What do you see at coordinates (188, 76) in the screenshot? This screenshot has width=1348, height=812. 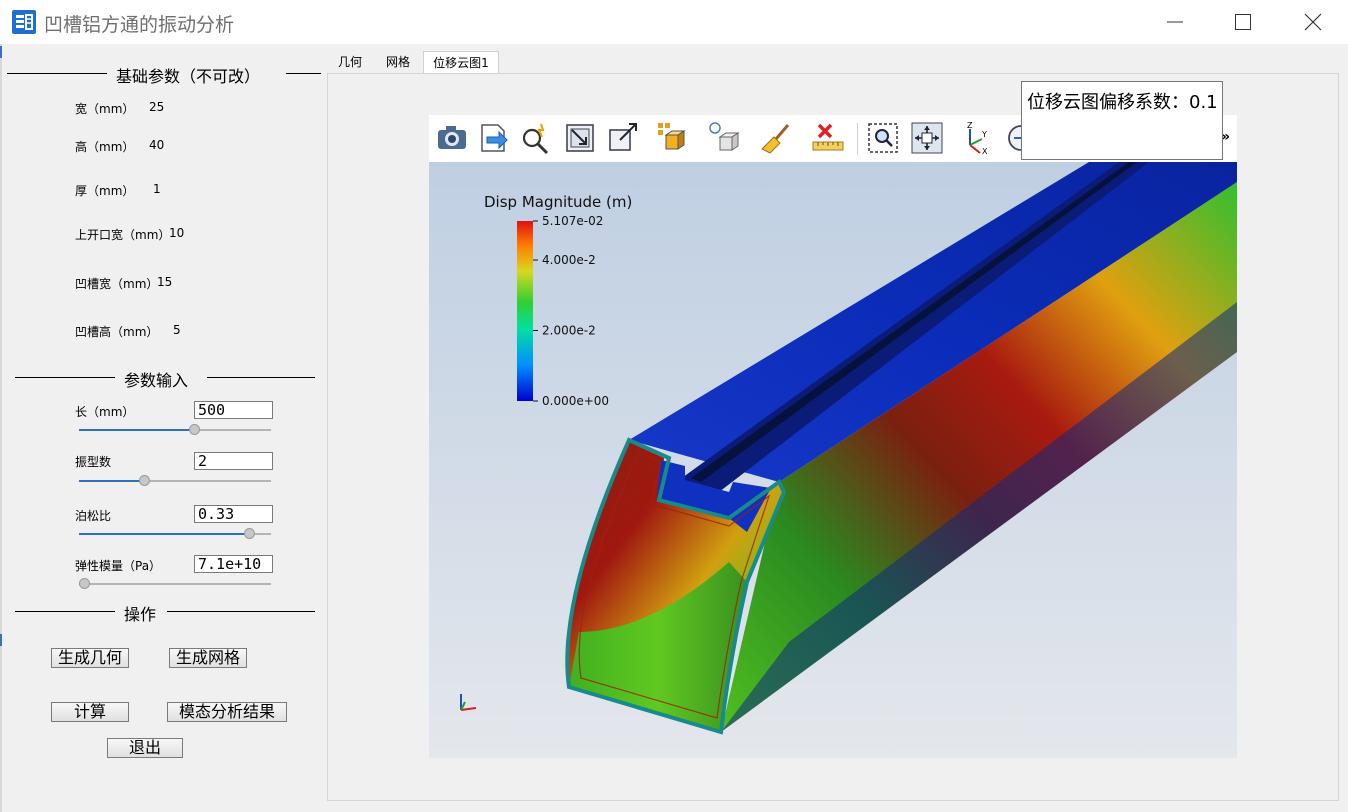 I see `base-params-title: 基础参数（不可改）` at bounding box center [188, 76].